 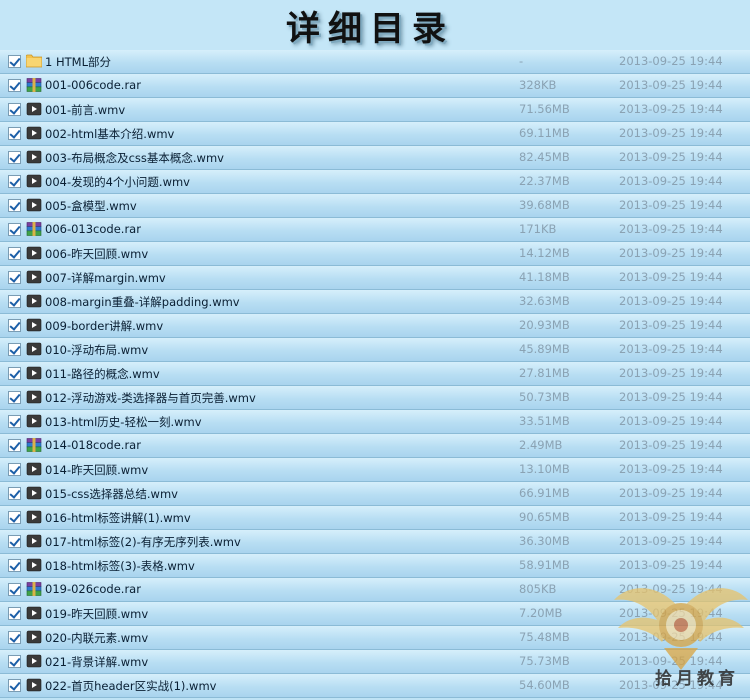 I want to click on file-row: 020-内联元素.wmv 75.48MB 2013-09-25 19:44, so click(x=375, y=638).